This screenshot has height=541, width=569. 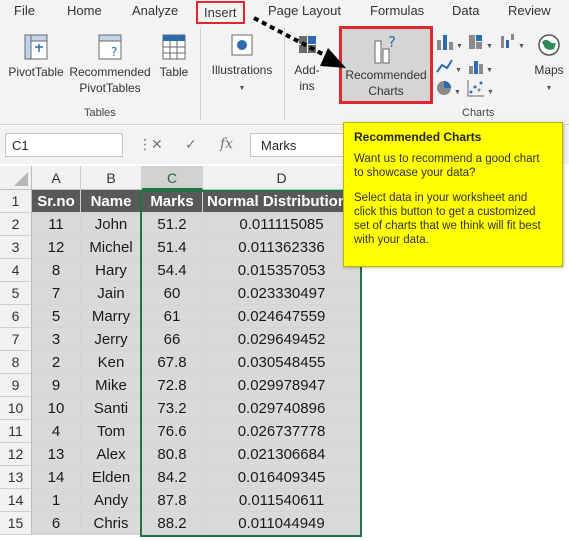 What do you see at coordinates (172, 523) in the screenshot?
I see `cell-c: 88.2` at bounding box center [172, 523].